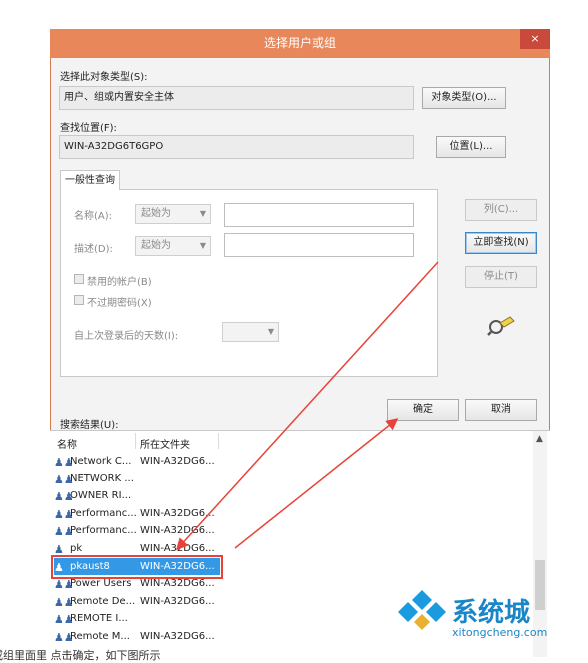 The width and height of the screenshot is (588, 663). What do you see at coordinates (80, 655) in the screenshot?
I see `caption-text: 或组里面里 点击确定，如下图所示` at bounding box center [80, 655].